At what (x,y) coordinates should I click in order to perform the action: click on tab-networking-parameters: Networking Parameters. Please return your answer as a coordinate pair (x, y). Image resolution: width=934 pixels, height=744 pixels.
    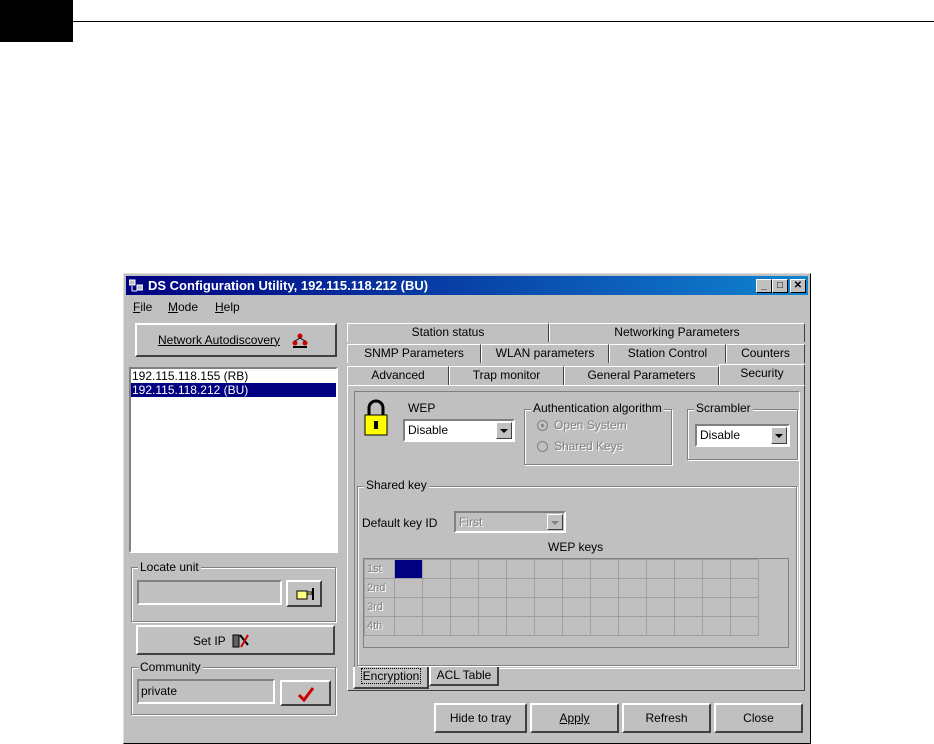
    Looking at the image, I should click on (677, 332).